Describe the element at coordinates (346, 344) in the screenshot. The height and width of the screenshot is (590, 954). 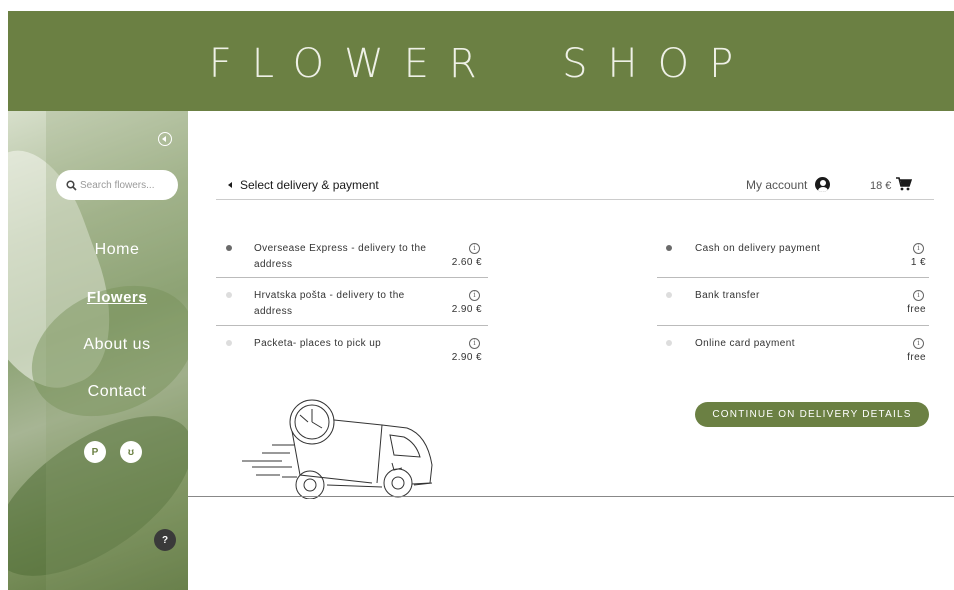
I see `delivery-option-label: Packeta- places to pick up` at that location.